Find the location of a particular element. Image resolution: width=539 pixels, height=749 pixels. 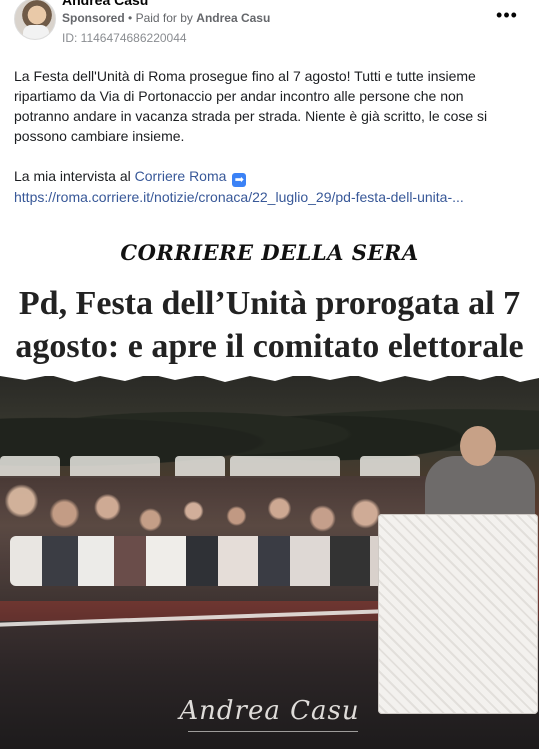

sponsored-label: Sponsored is located at coordinates (93, 18).